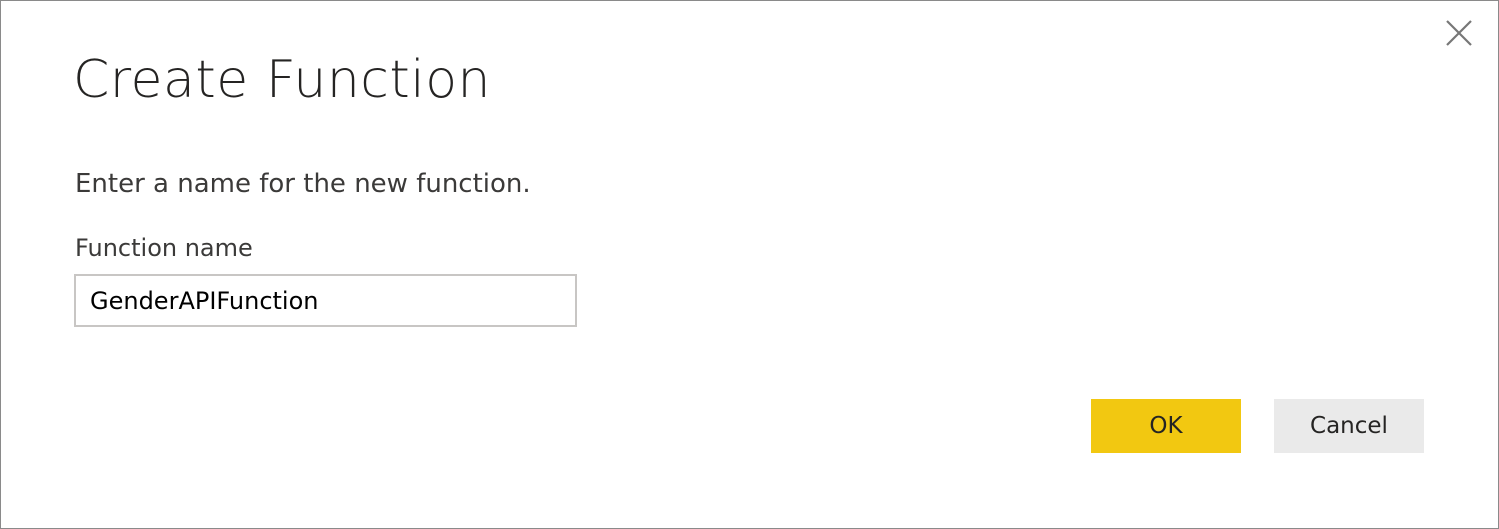 The image size is (1499, 529). I want to click on cancel-button: Cancel, so click(1349, 426).